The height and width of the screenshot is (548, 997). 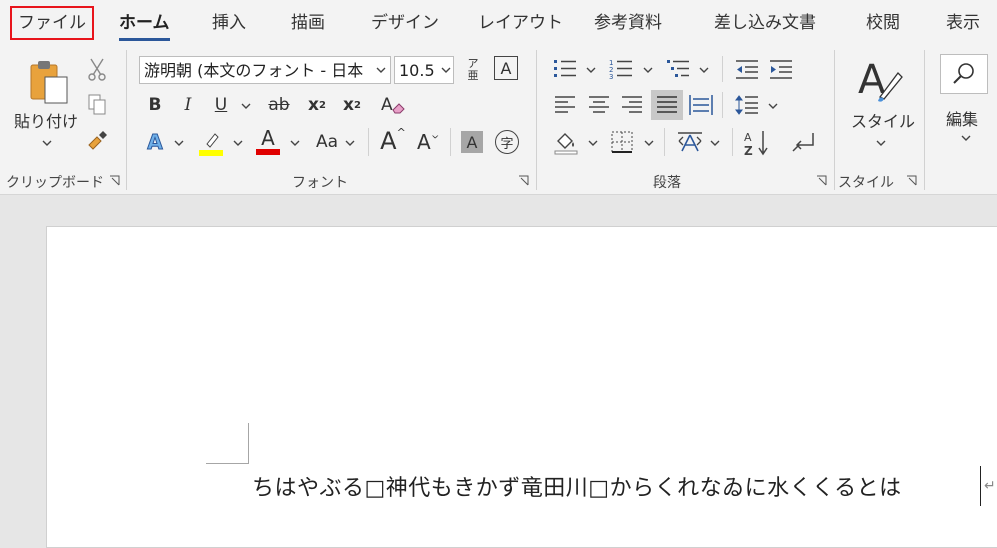 I want to click on justify-icon, so click(x=667, y=104).